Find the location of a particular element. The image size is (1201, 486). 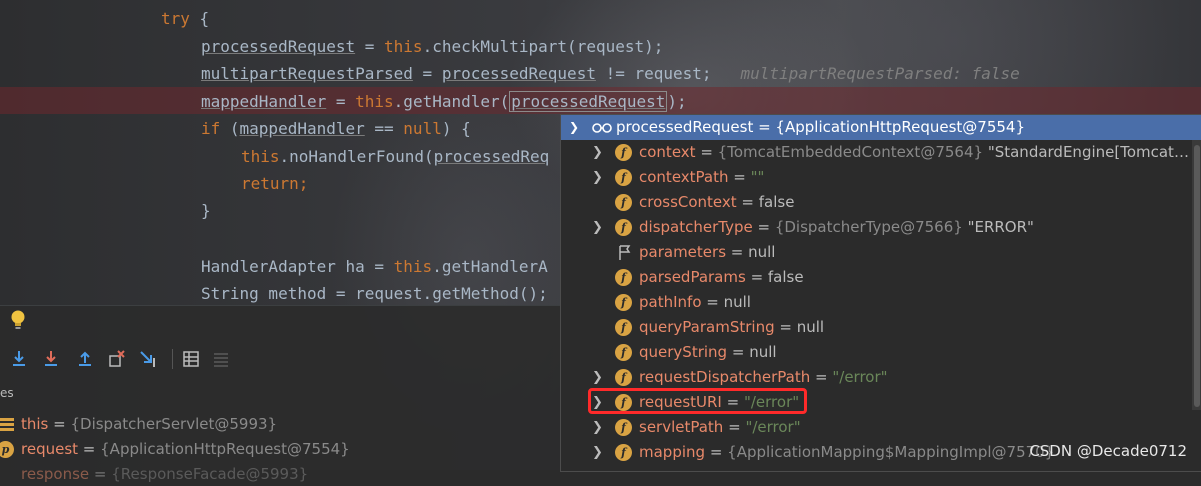

field-text: requestDispatcherPath = "/error" is located at coordinates (763, 377).